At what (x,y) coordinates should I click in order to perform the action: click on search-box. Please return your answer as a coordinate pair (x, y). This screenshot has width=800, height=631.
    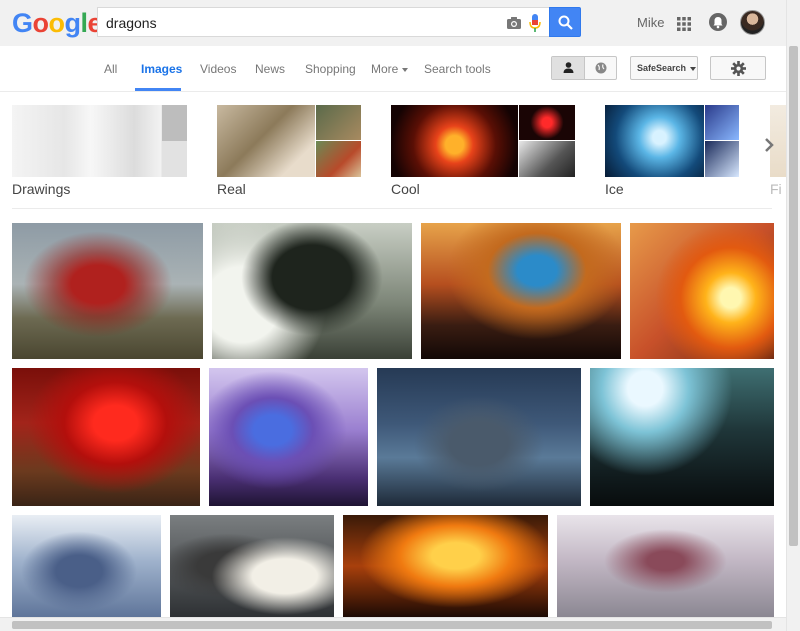
    Looking at the image, I should click on (323, 22).